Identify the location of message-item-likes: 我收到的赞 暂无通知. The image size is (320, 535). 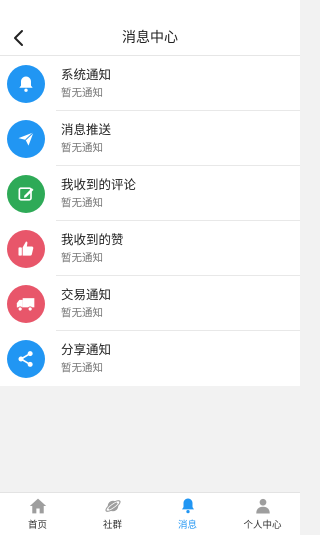
(150, 248).